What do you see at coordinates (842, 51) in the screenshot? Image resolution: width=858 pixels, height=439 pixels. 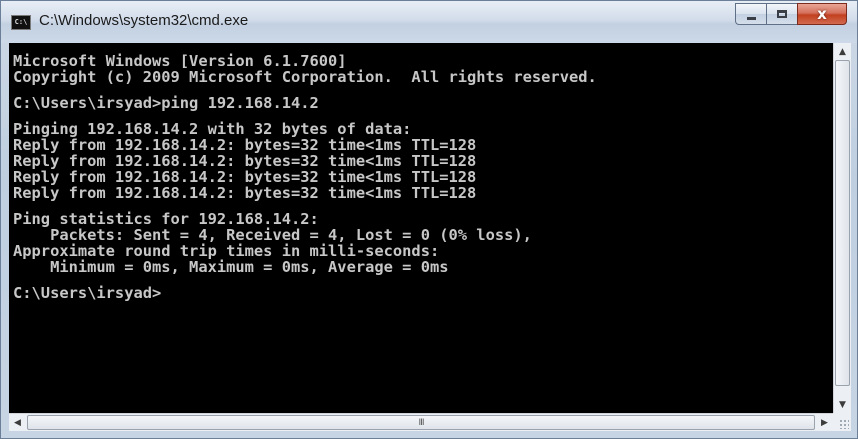 I see `scroll-up-icon: ▲` at bounding box center [842, 51].